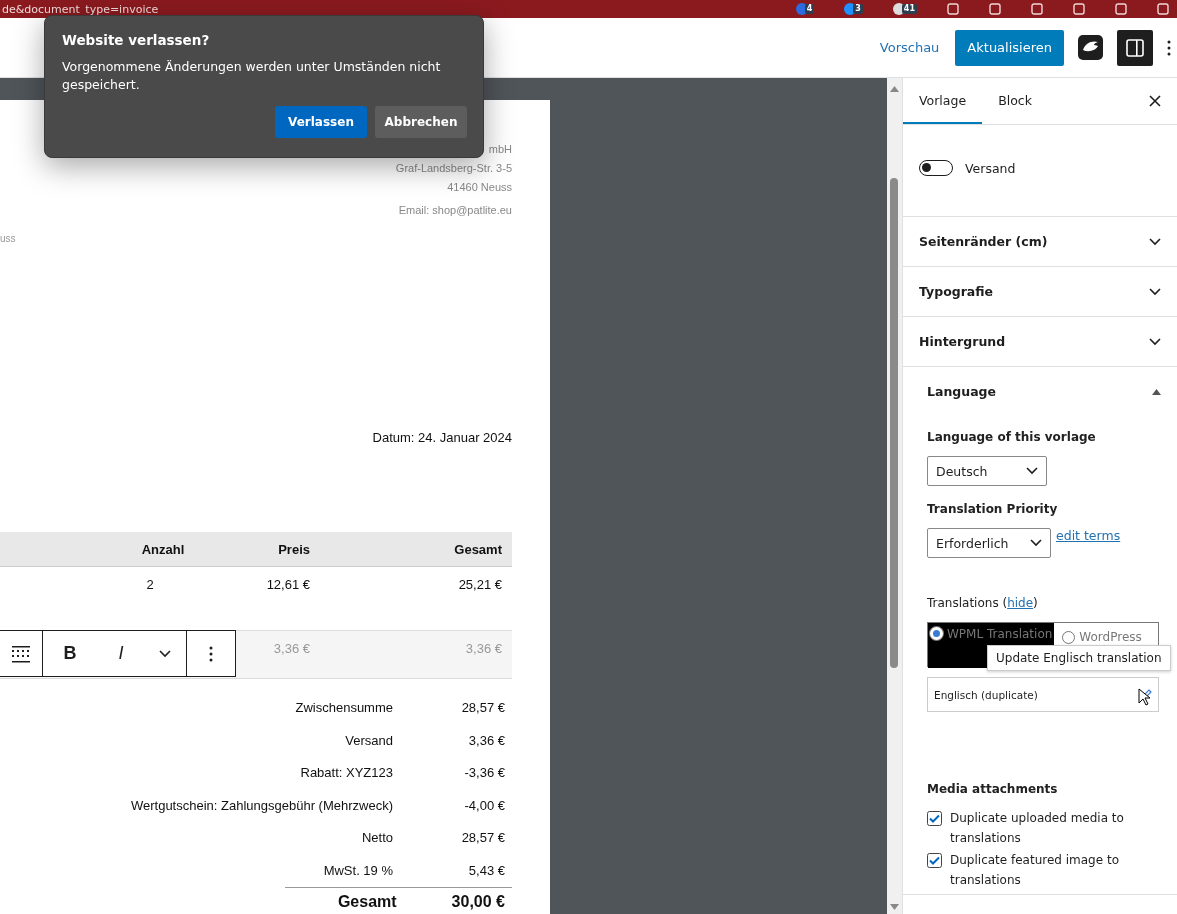 The width and height of the screenshot is (1177, 914). I want to click on total-value: -4,00 €, so click(484, 805).